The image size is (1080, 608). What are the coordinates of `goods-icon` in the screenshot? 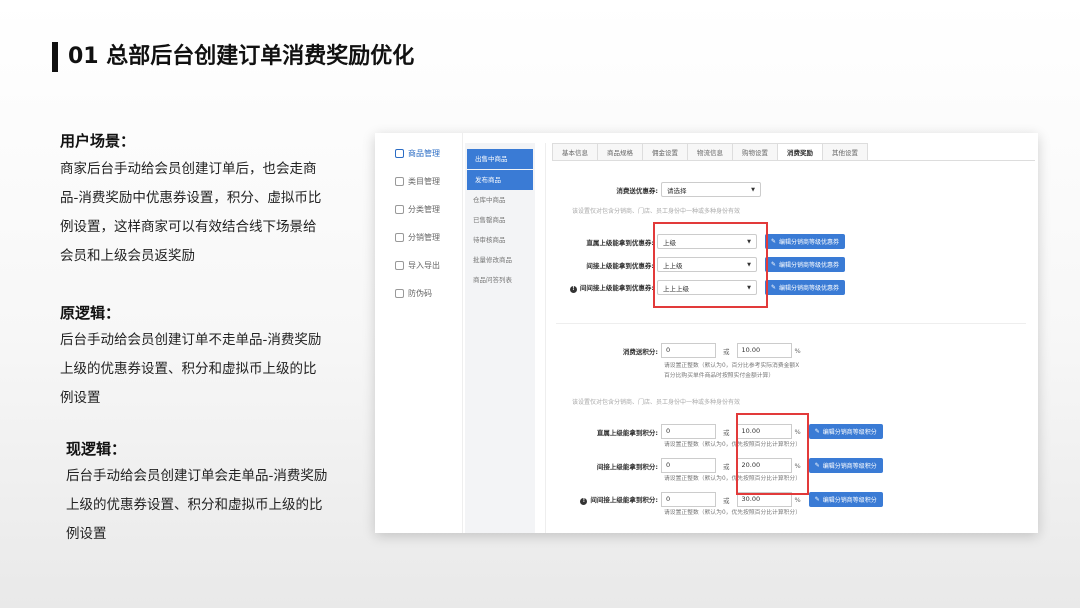 It's located at (399, 153).